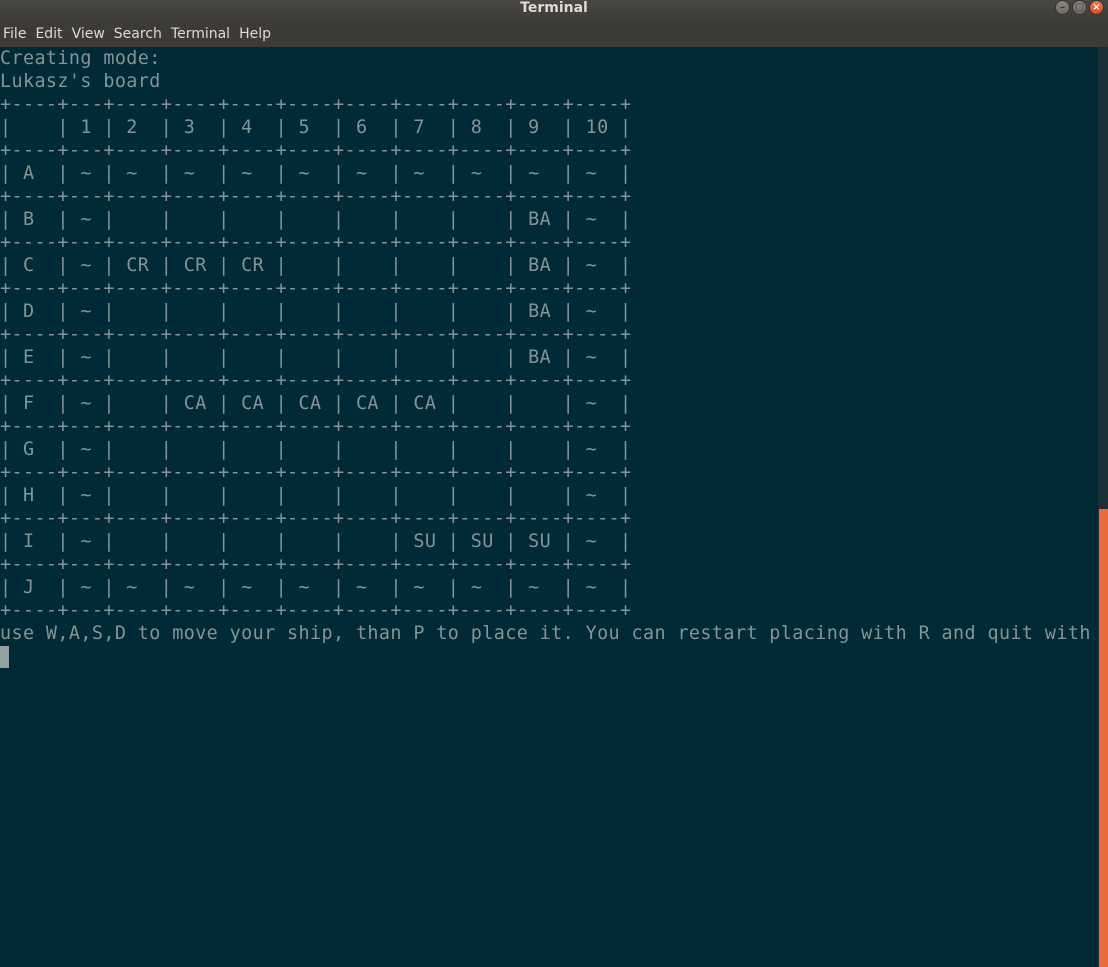 The height and width of the screenshot is (967, 1108). I want to click on terminal-line: | E | ~ | | | | | | | | BA | ~ |, so click(316, 357).